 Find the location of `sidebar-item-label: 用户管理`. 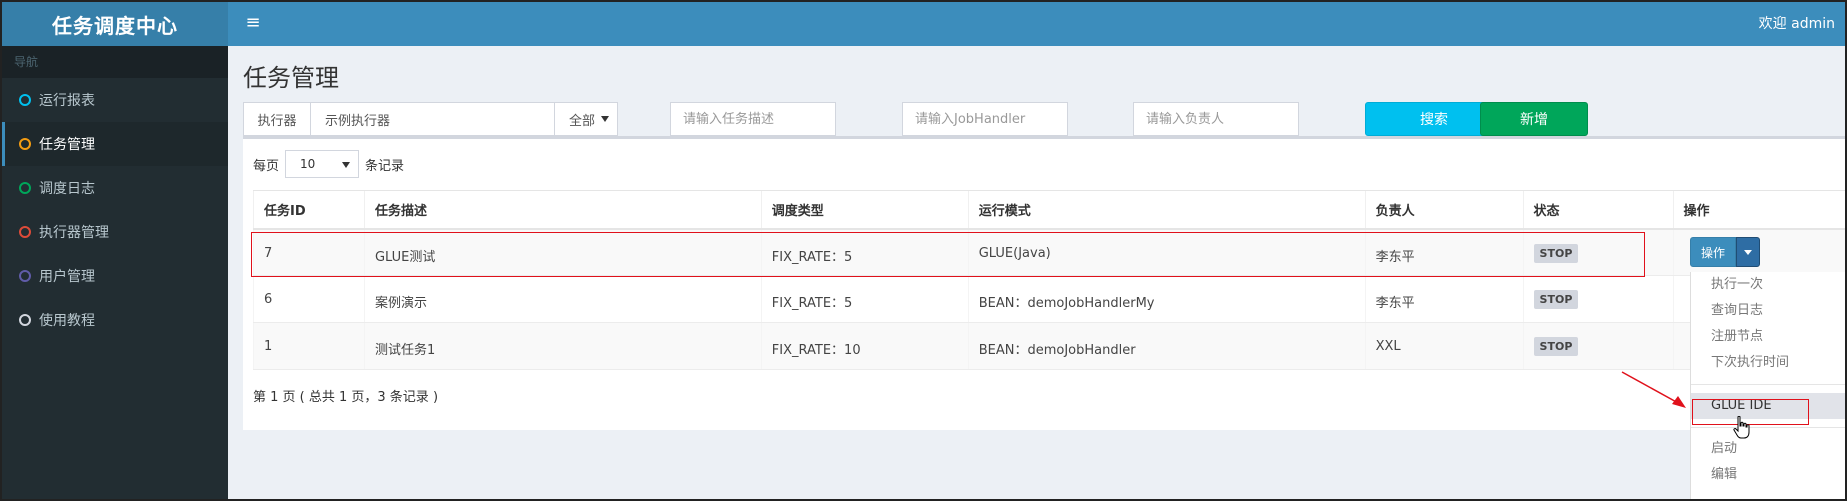

sidebar-item-label: 用户管理 is located at coordinates (67, 277).